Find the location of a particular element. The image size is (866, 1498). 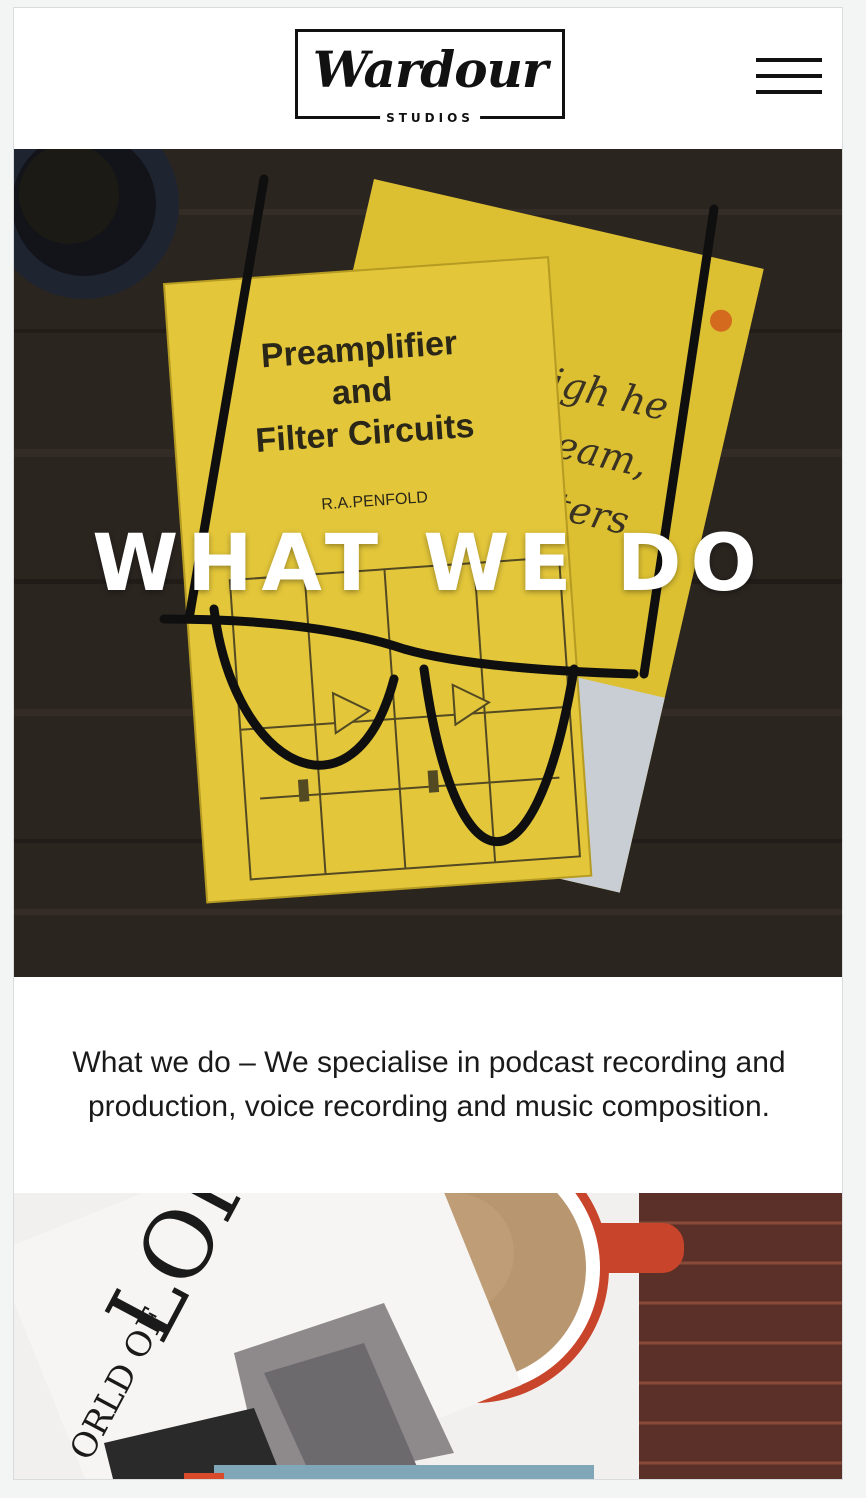

logo-wordmark: Wardour is located at coordinates (430, 69).